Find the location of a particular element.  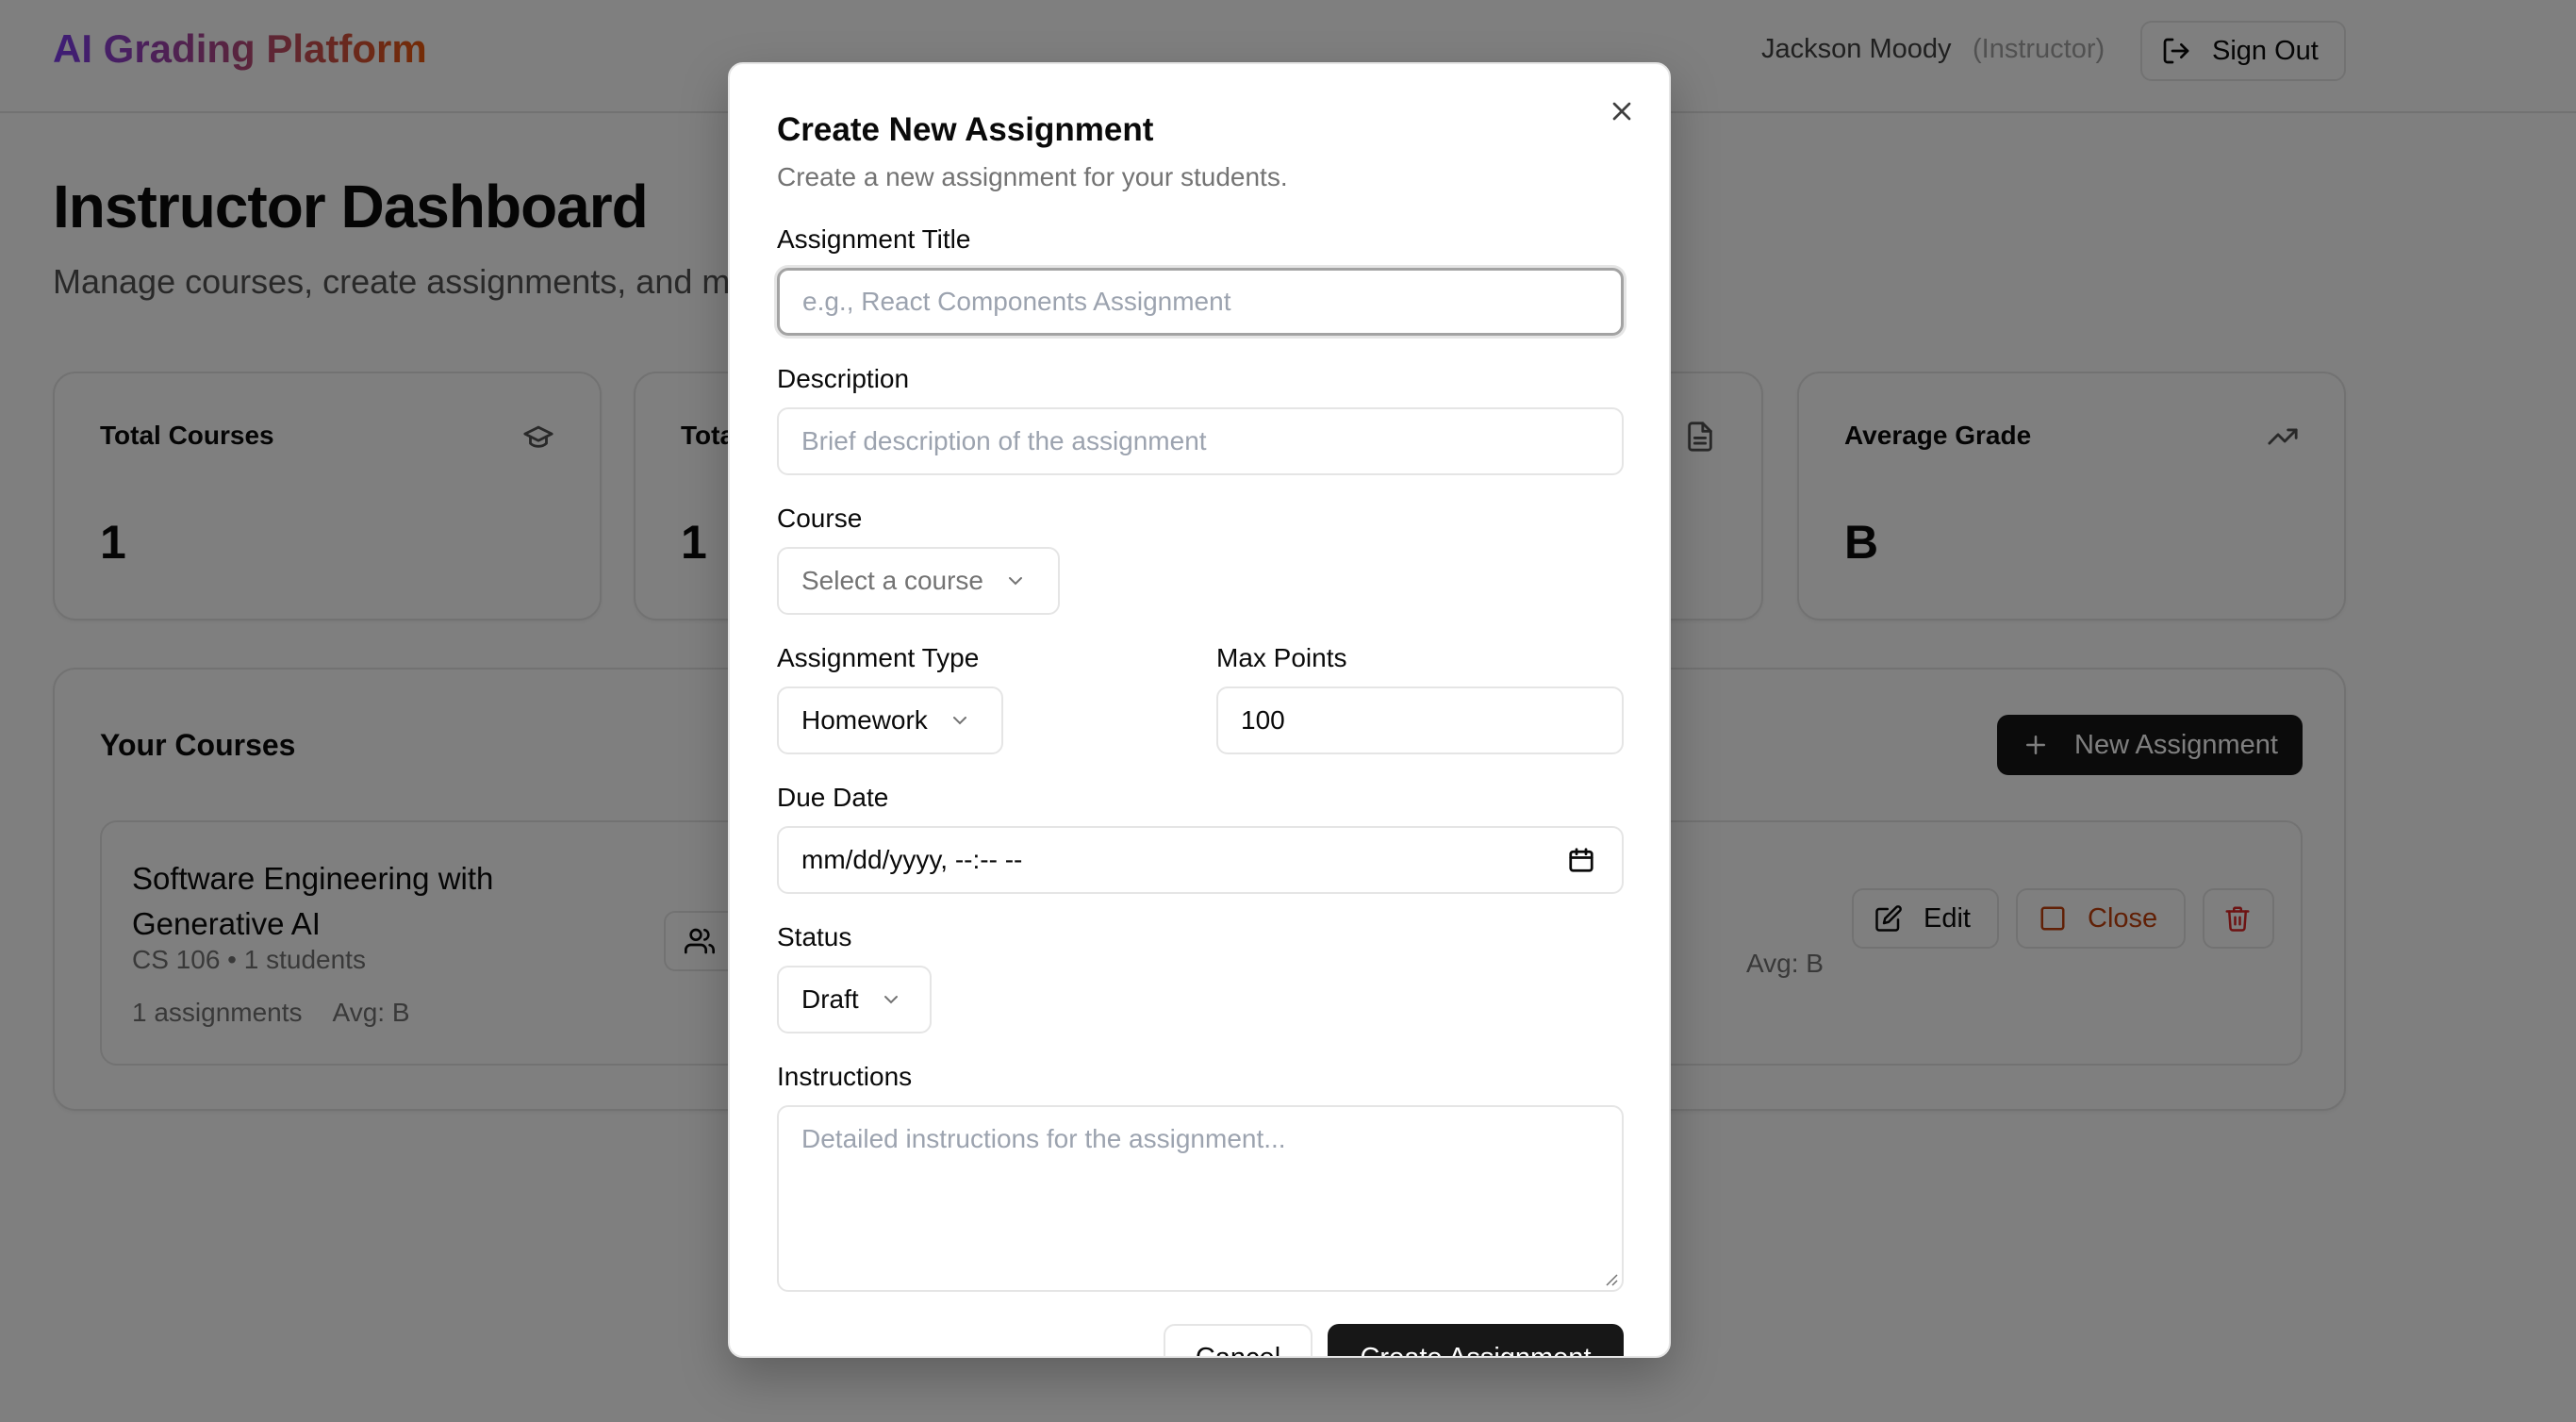

assignment-type-select: Homework is located at coordinates (890, 720).